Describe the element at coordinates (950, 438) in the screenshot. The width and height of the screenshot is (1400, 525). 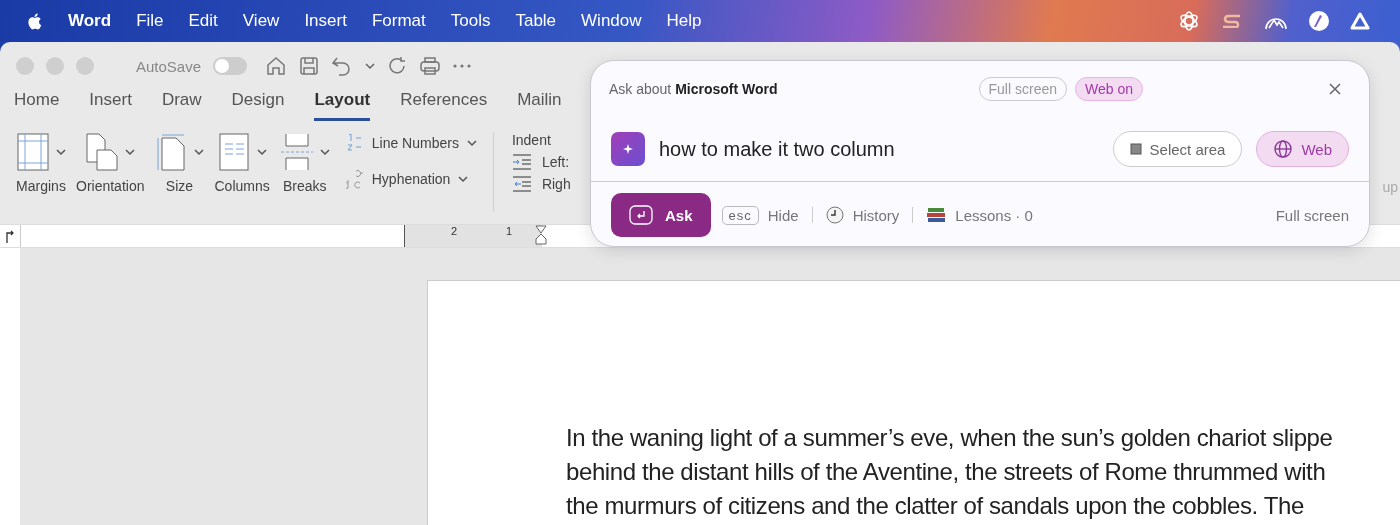
I see `paragraph-line: In the waning light of a summer’s eve, when the sun’s golden chariot slippe` at that location.